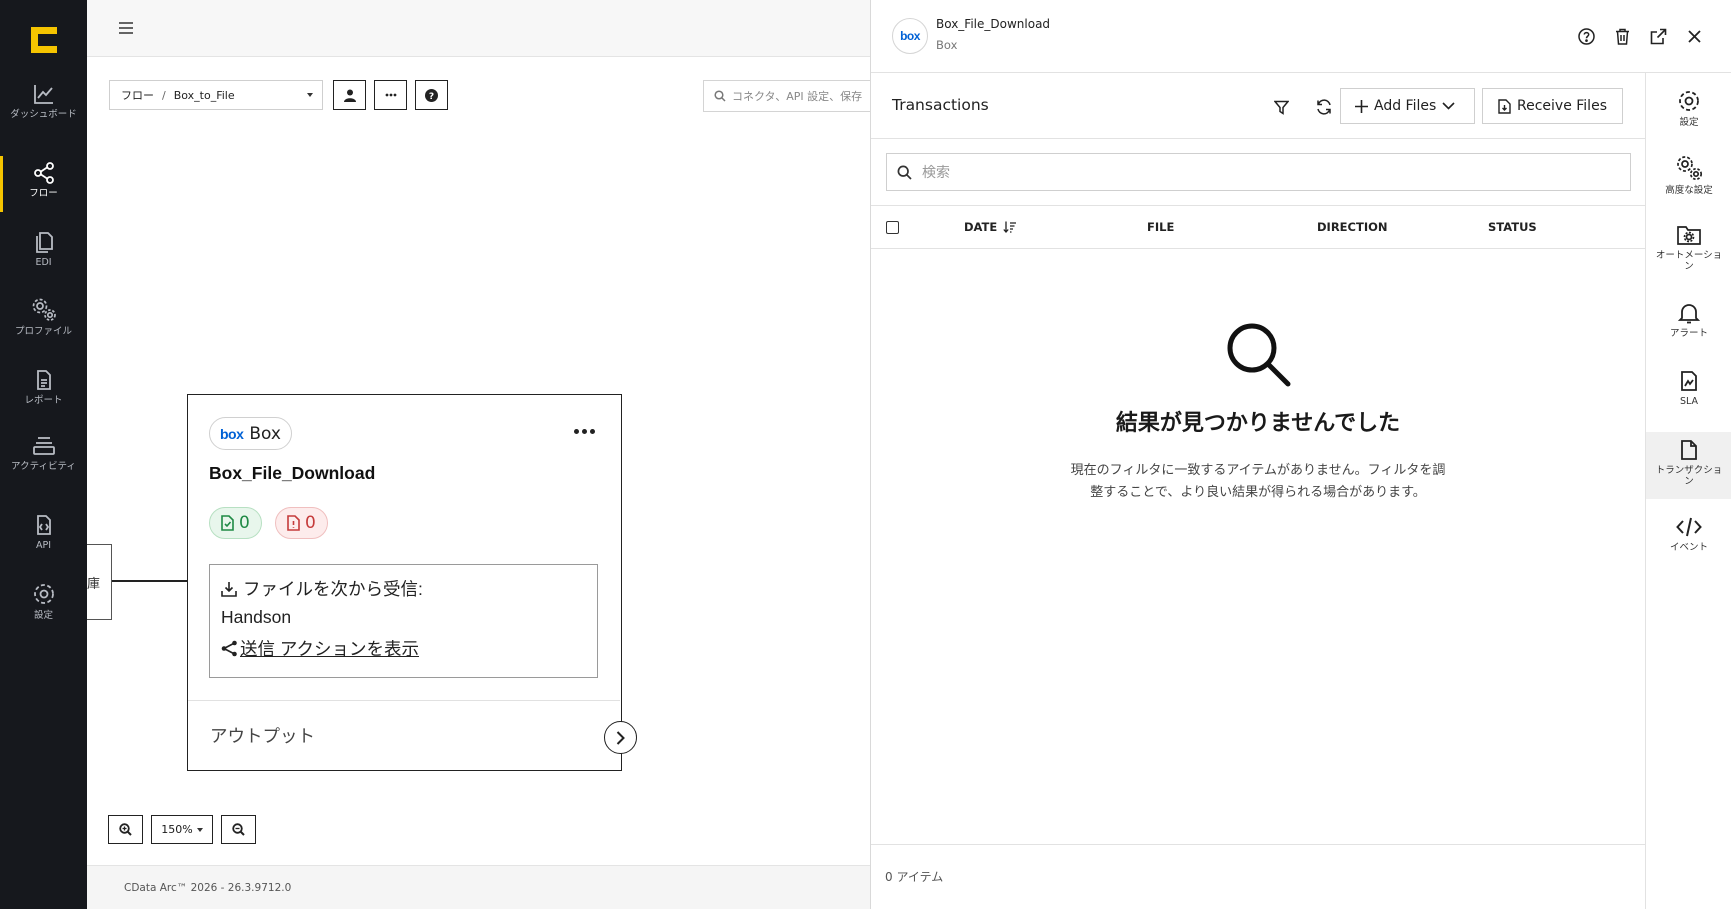  What do you see at coordinates (1688, 534) in the screenshot?
I see `rail-item-events: イベント` at bounding box center [1688, 534].